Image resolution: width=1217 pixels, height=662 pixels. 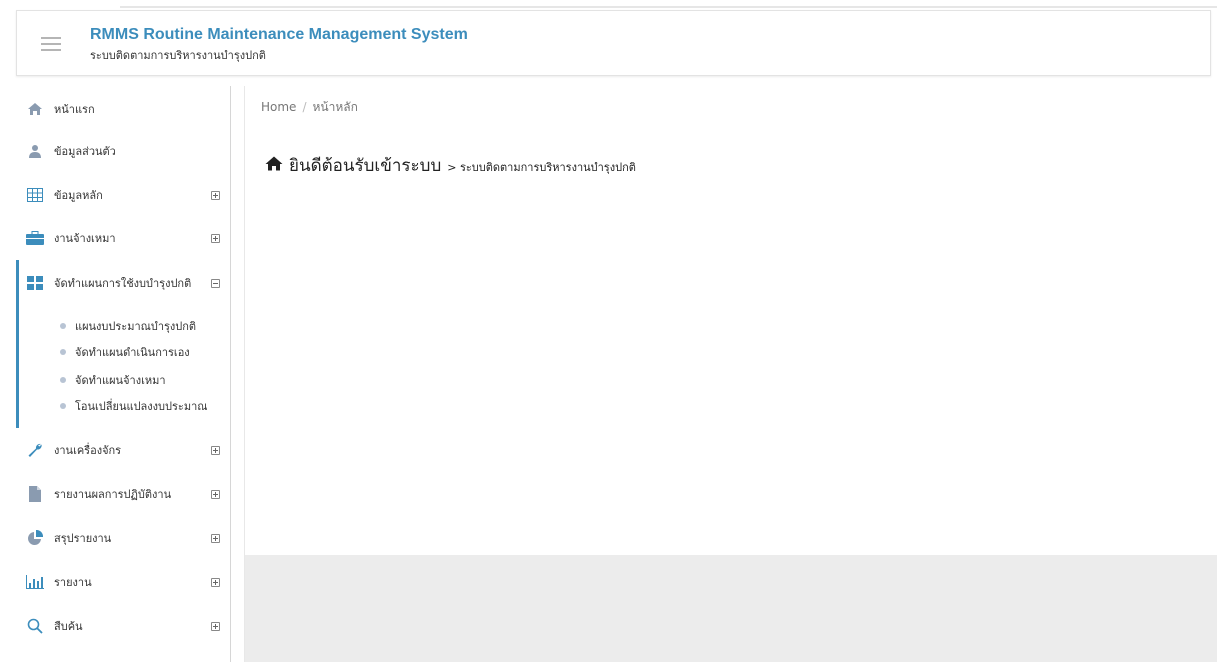 I want to click on sidebar-item-label: งานเครื่องจักร, so click(x=88, y=450).